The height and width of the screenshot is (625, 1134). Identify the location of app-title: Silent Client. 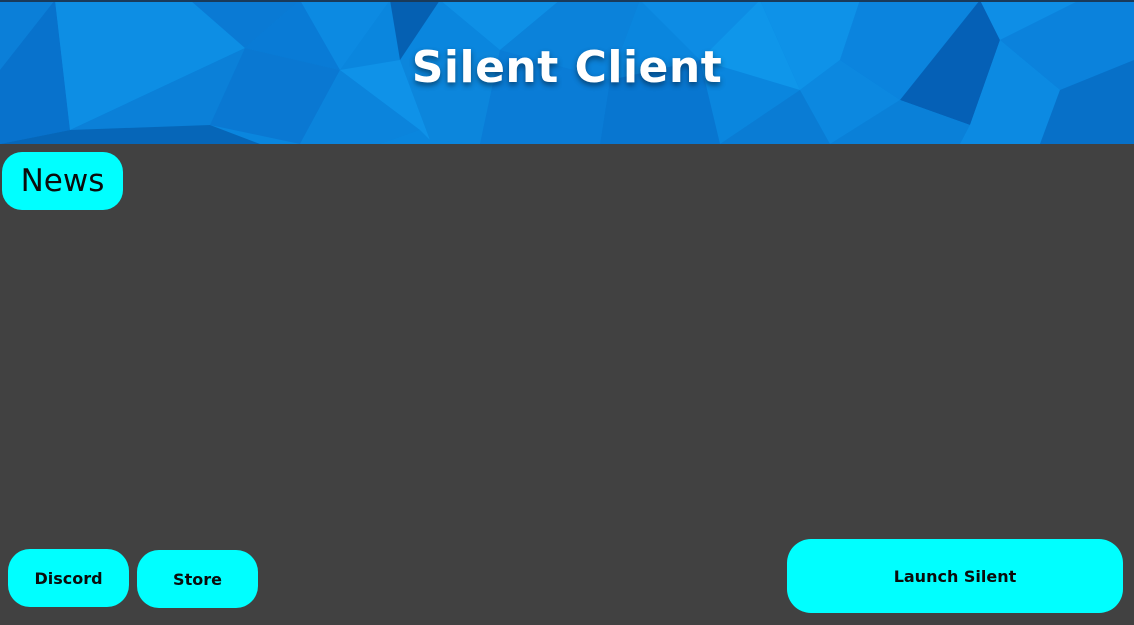
(567, 67).